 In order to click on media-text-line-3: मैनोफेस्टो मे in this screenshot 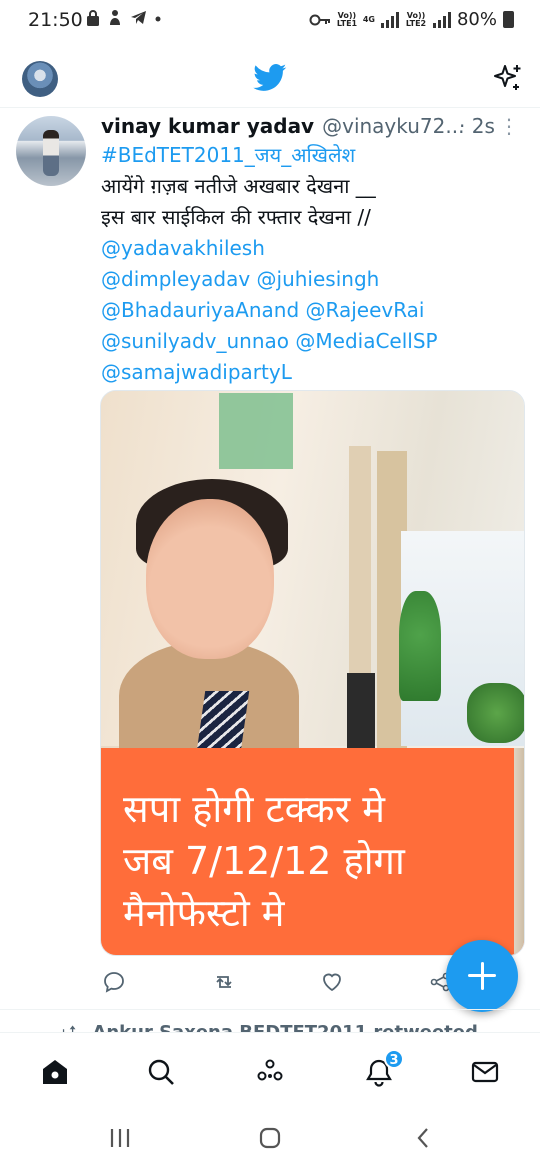, I will do `click(204, 913)`.